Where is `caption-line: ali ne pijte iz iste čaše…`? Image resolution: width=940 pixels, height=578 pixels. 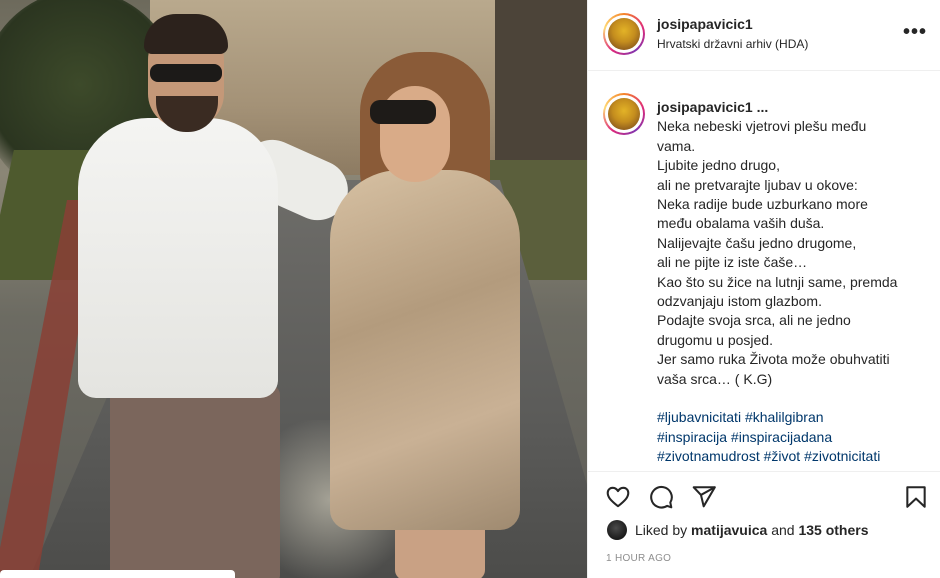
caption-line: ali ne pijte iz iste čaše… is located at coordinates (732, 262).